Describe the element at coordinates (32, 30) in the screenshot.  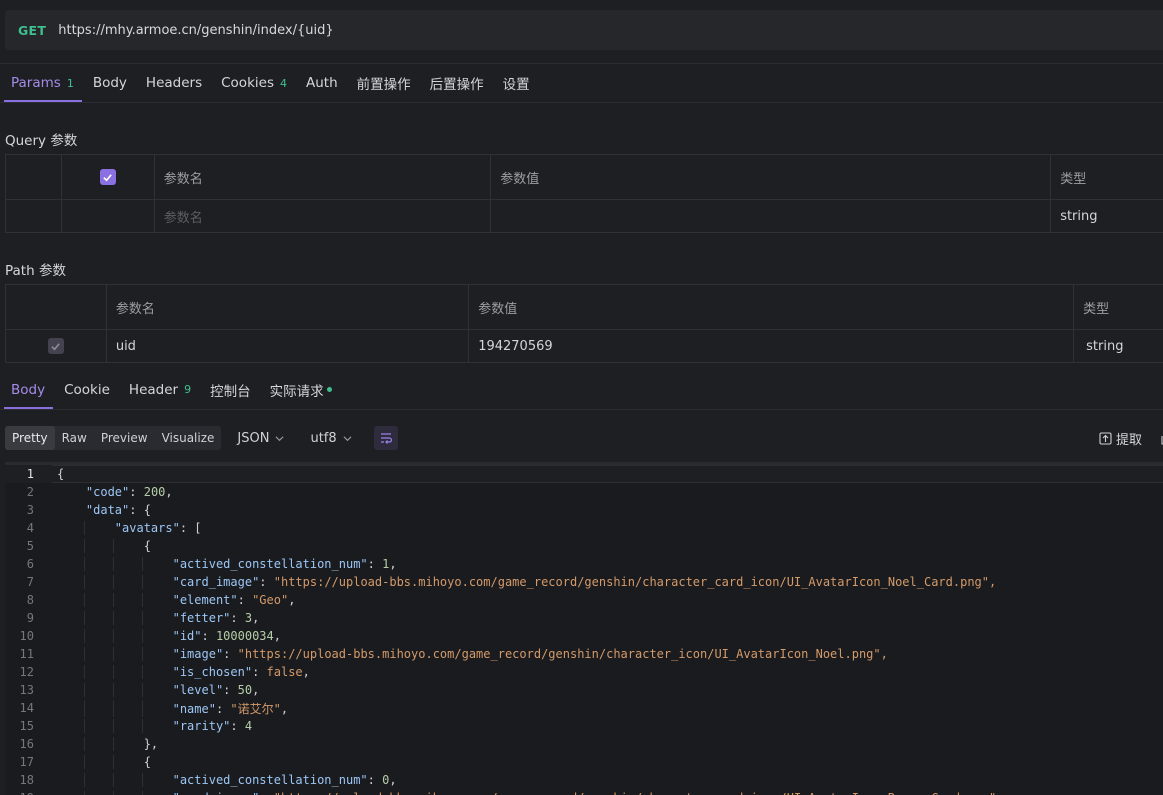
I see `http-method: GET` at that location.